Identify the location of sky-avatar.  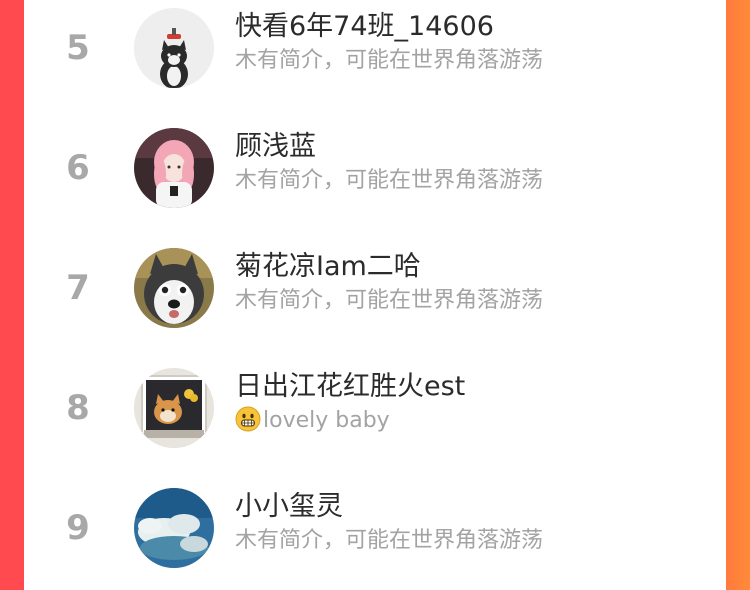
(174, 528).